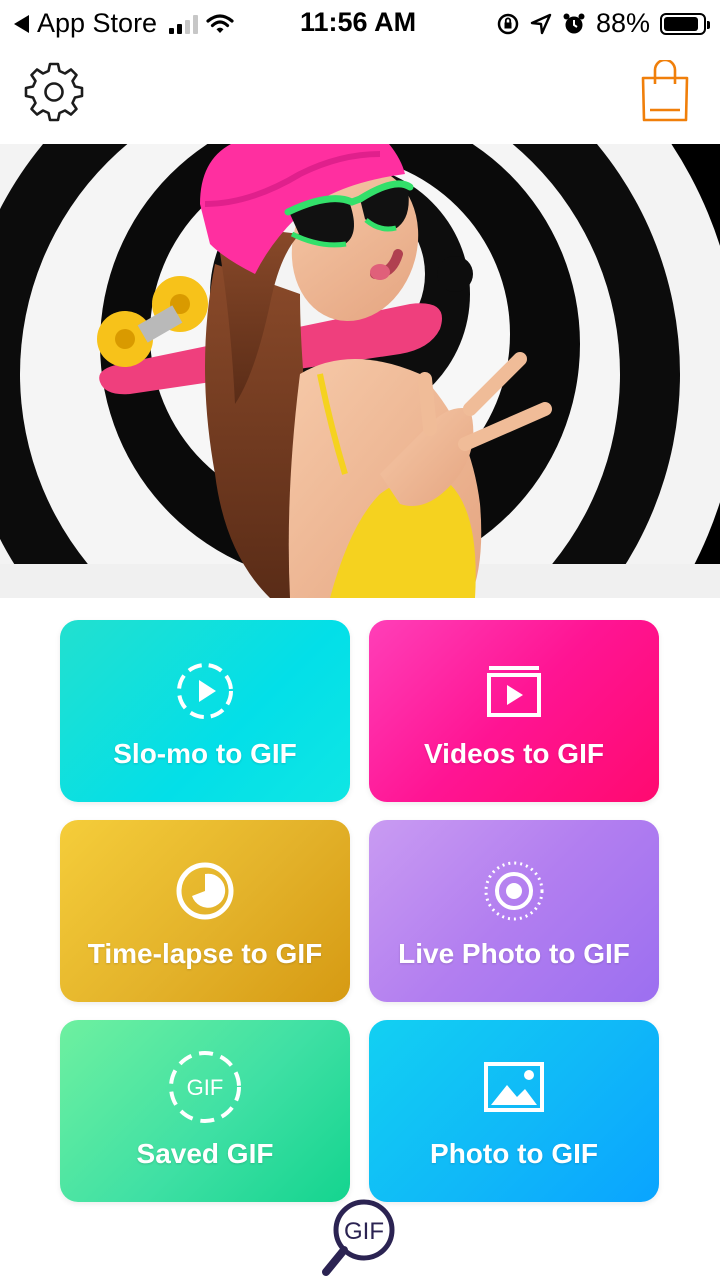 Image resolution: width=720 pixels, height=1280 pixels. What do you see at coordinates (205, 891) in the screenshot?
I see `timelapse-icon` at bounding box center [205, 891].